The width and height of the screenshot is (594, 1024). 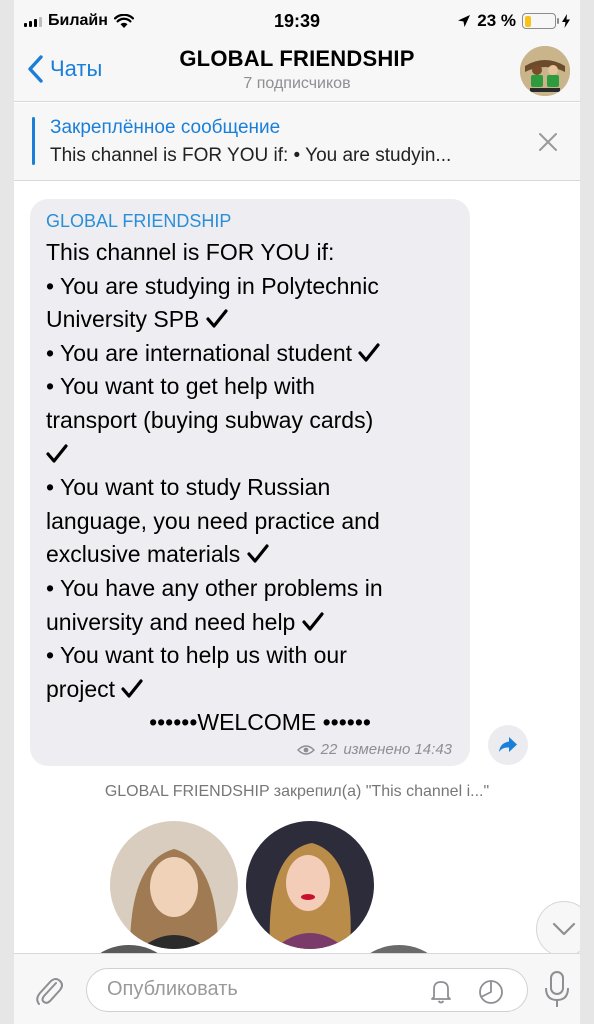 I want to click on channel-logo-icon, so click(x=545, y=71).